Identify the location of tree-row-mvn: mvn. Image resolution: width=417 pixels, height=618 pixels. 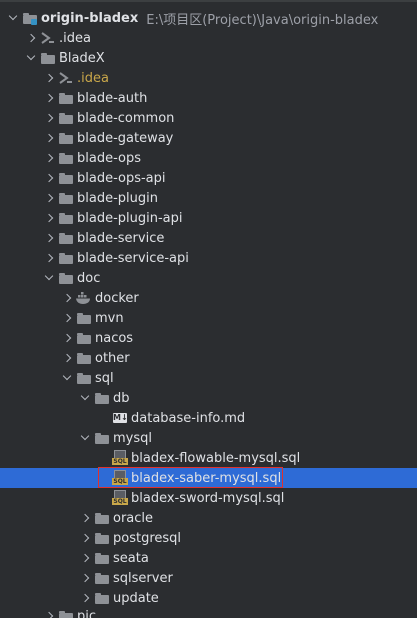
(208, 318).